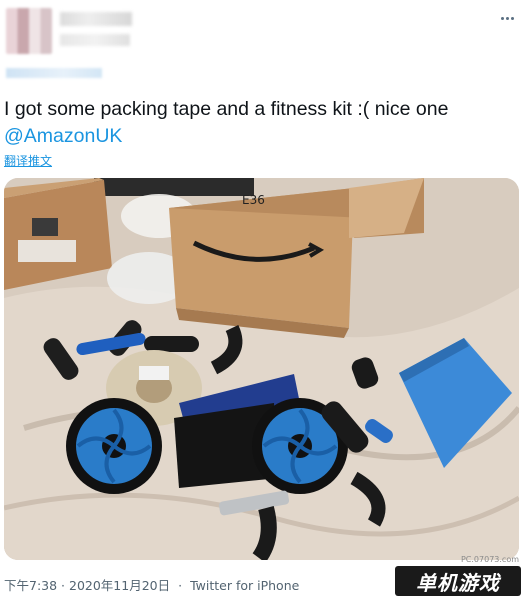  What do you see at coordinates (29, 31) in the screenshot?
I see `avatar` at bounding box center [29, 31].